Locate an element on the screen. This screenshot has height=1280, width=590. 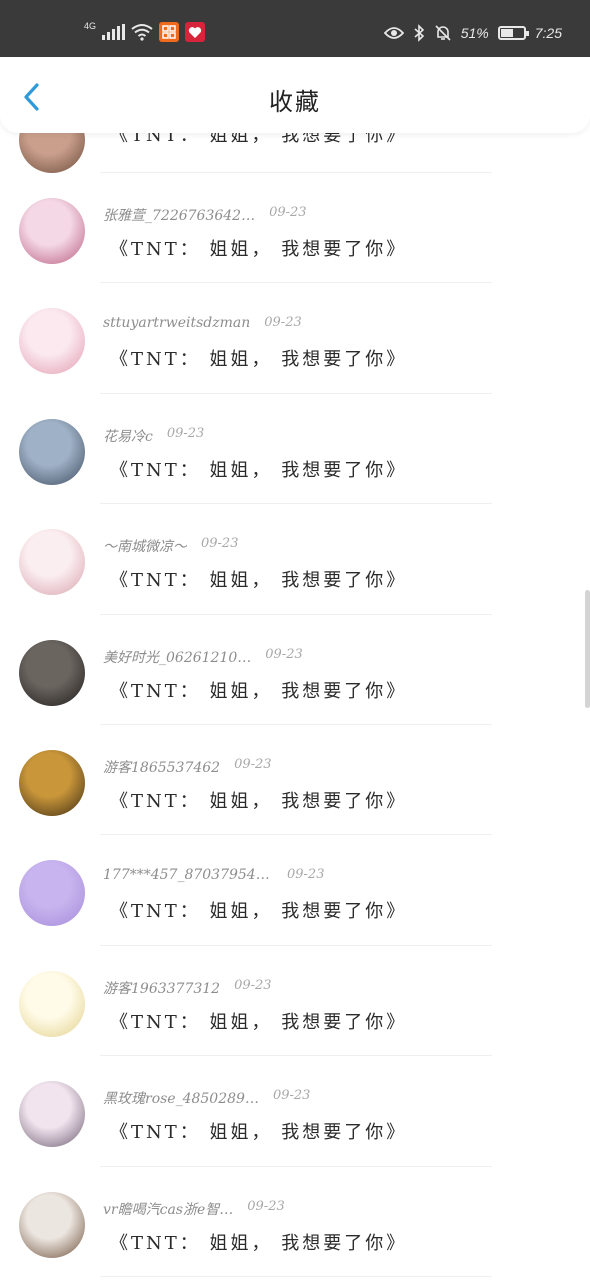
username: 游客1865537462 is located at coordinates (162, 767).